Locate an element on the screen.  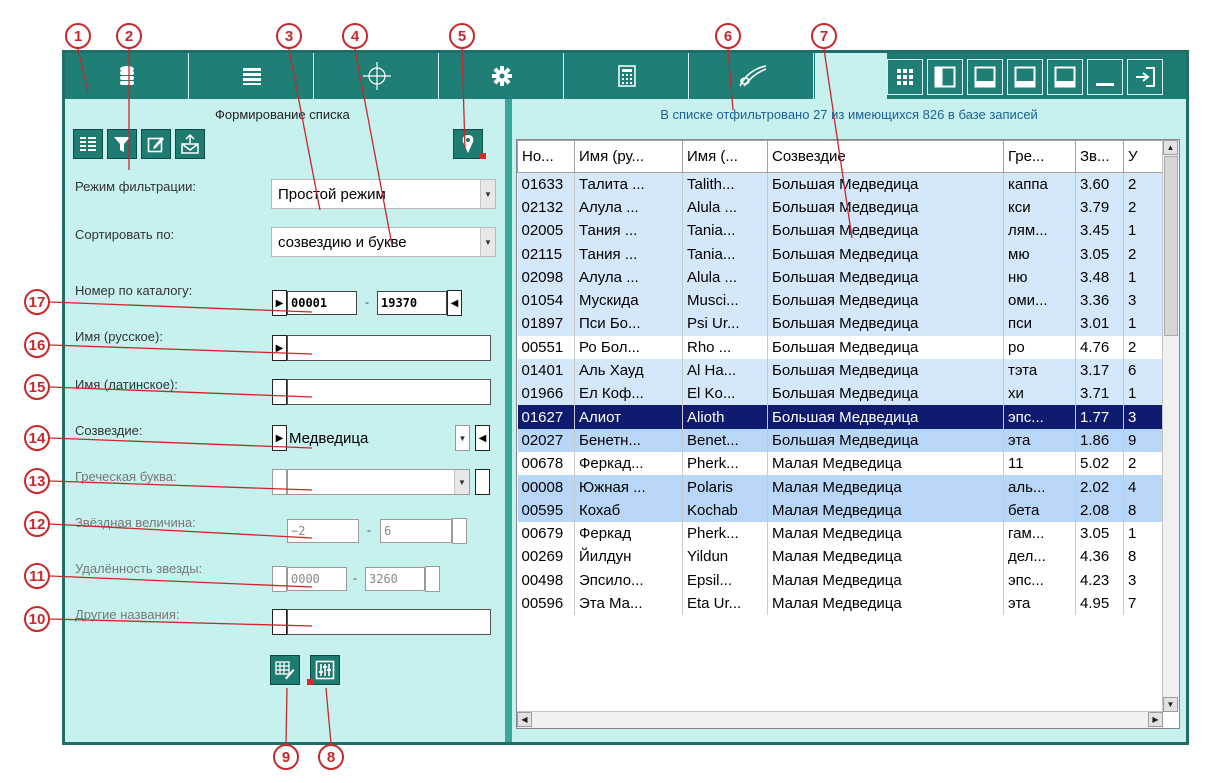
left-panel-button is located at coordinates (945, 77).